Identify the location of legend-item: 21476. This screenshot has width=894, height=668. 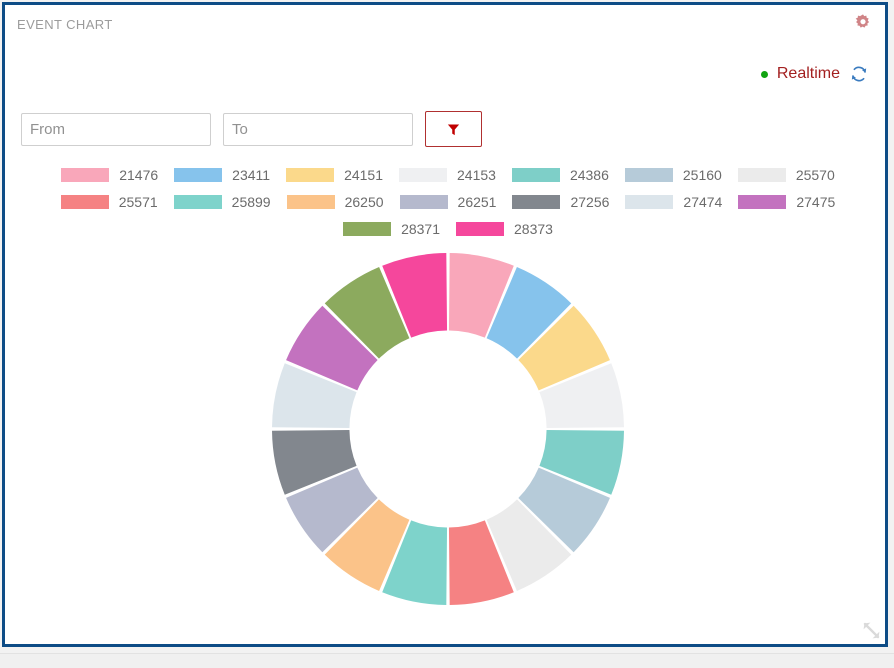
(109, 174).